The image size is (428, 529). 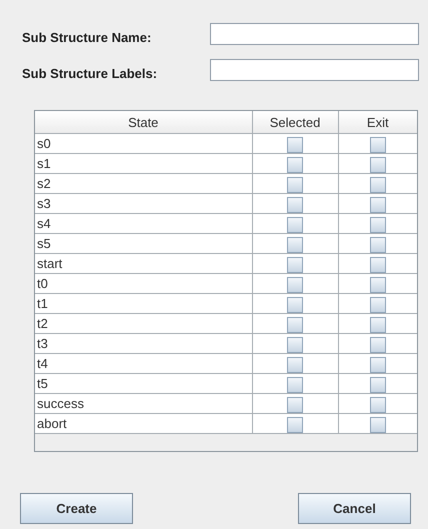 I want to click on table-cell: s4, so click(x=143, y=224).